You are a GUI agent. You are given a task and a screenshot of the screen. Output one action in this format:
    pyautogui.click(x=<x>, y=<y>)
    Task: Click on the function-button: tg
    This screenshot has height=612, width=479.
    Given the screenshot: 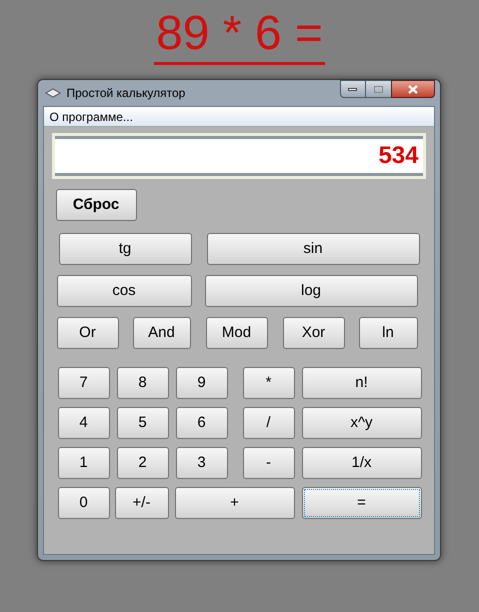 What is the action you would take?
    pyautogui.click(x=125, y=249)
    